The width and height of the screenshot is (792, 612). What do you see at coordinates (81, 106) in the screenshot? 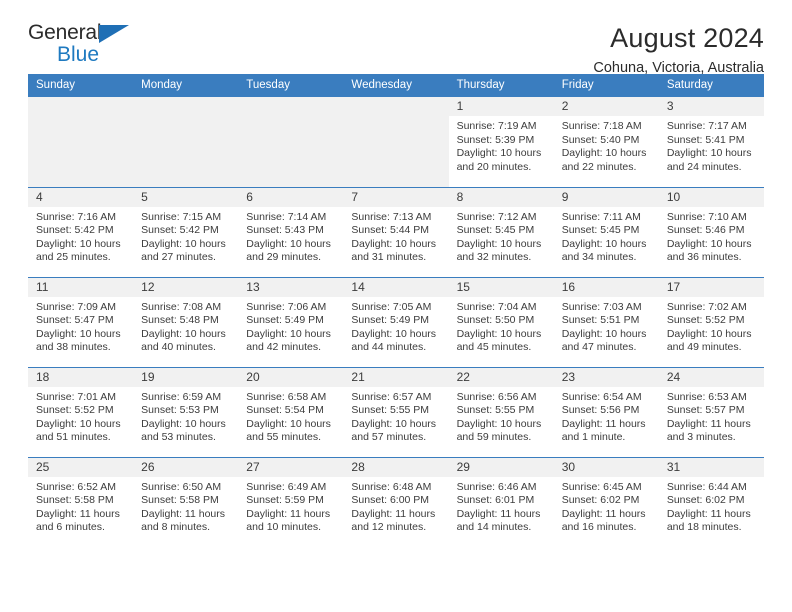
I see `day-number` at bounding box center [81, 106].